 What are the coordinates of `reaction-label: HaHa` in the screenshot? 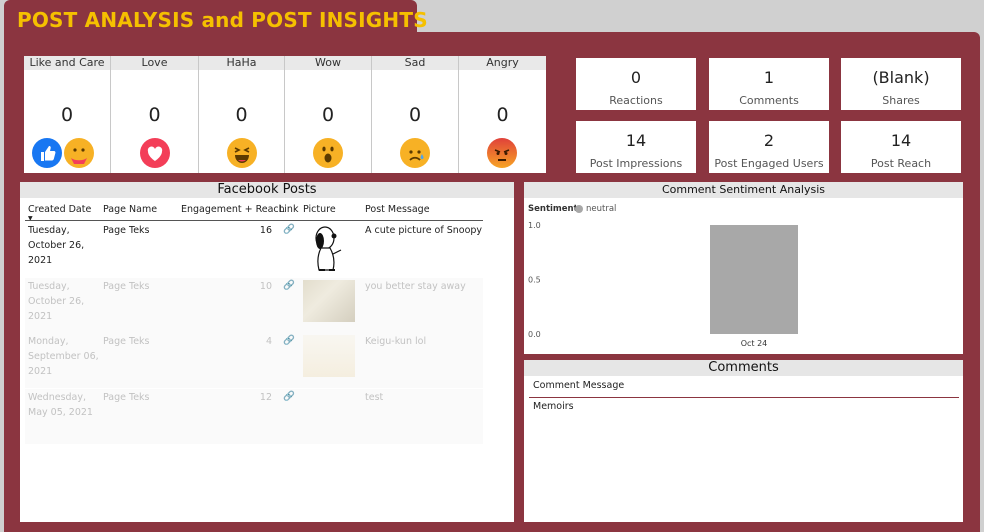 It's located at (241, 63).